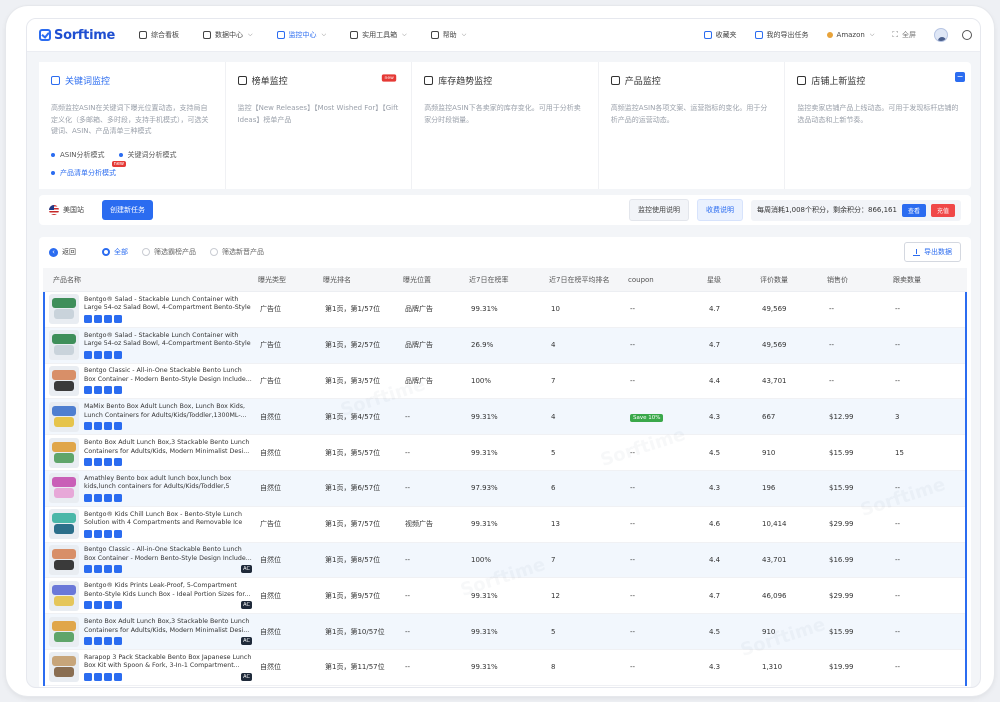  What do you see at coordinates (942, 210) in the screenshot?
I see `recharge-button: 充值` at bounding box center [942, 210].